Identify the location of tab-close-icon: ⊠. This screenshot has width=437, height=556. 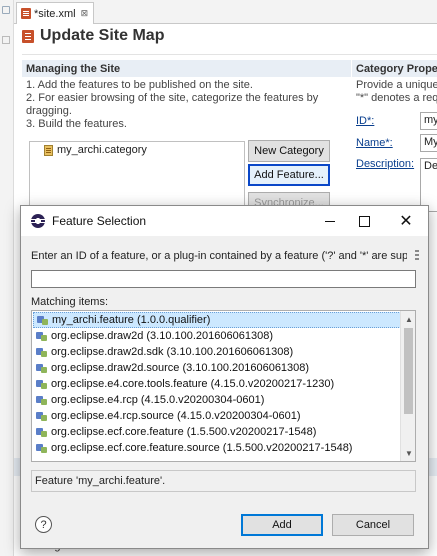
(85, 13).